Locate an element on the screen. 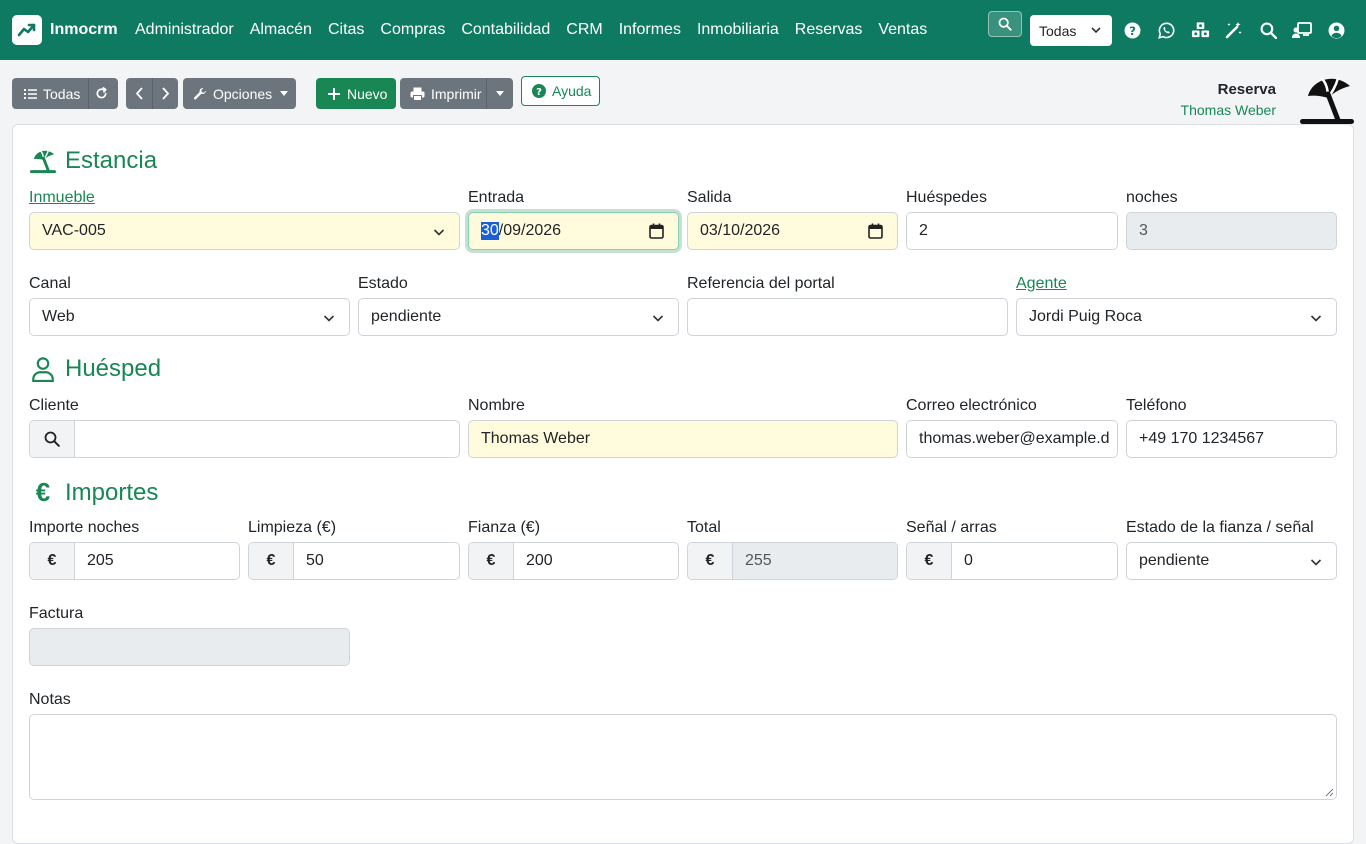 This screenshot has width=1366, height=844. help-button: ? Ayuda is located at coordinates (560, 91).